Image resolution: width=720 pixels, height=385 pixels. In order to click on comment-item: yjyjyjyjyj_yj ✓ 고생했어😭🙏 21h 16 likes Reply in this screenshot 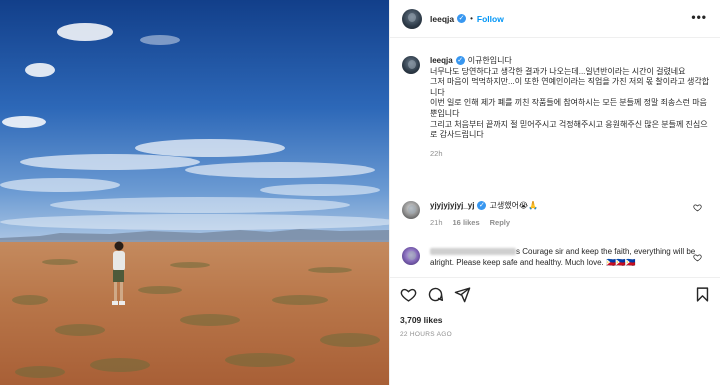, I will do `click(557, 214)`.